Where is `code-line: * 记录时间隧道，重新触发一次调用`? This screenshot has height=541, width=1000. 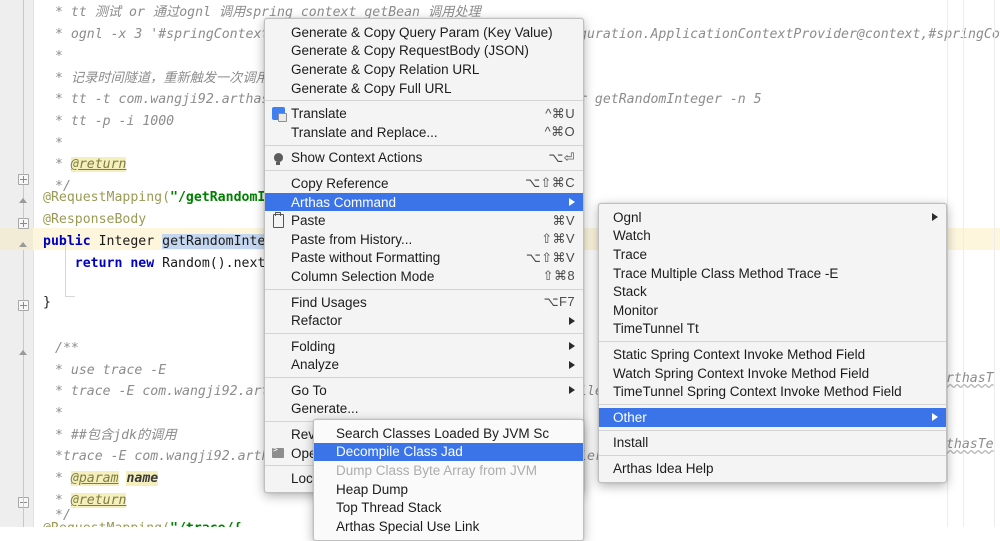 code-line: * 记录时间隧道，重新触发一次调用 is located at coordinates (162, 78).